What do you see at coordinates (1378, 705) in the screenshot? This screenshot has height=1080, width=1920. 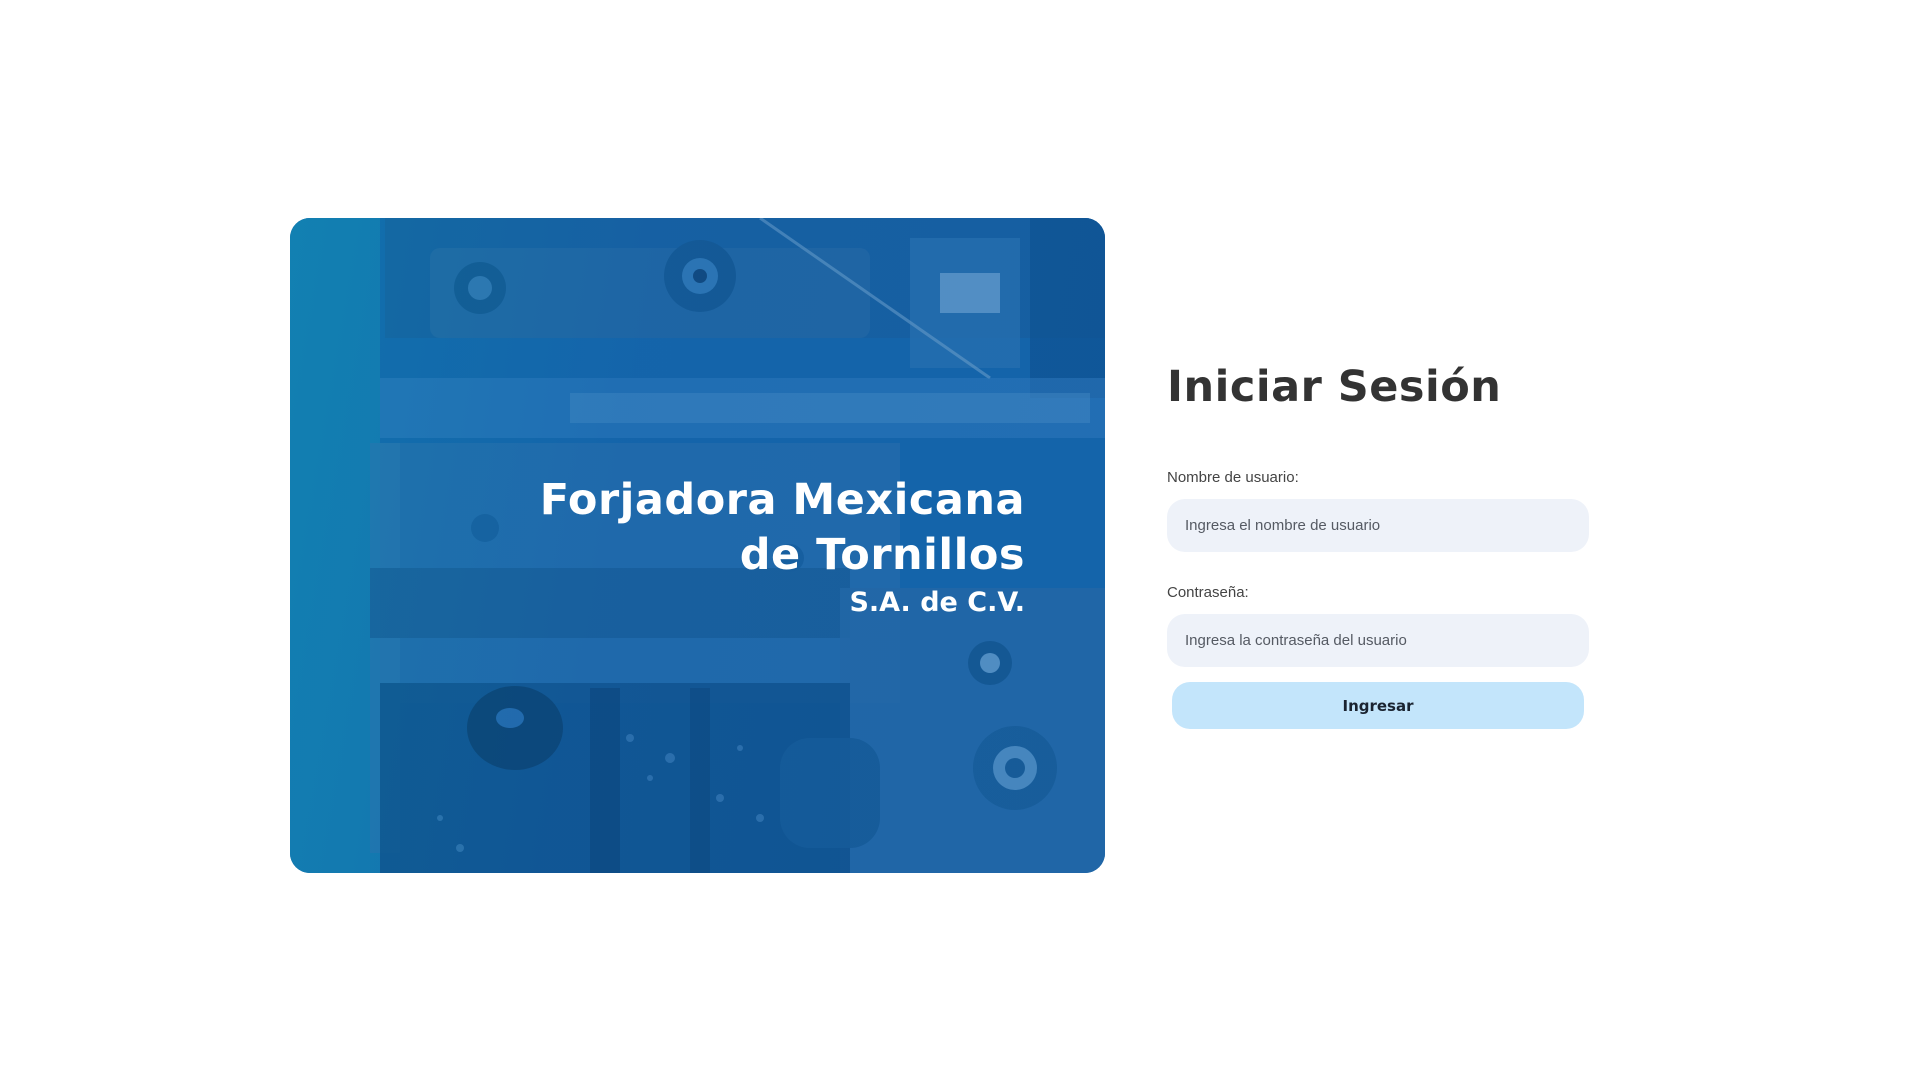 I see `login-submit-button: Ingresar` at bounding box center [1378, 705].